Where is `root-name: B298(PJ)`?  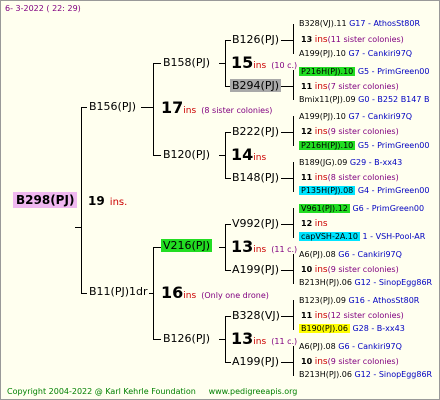
root-name: B298(PJ) is located at coordinates (45, 200).